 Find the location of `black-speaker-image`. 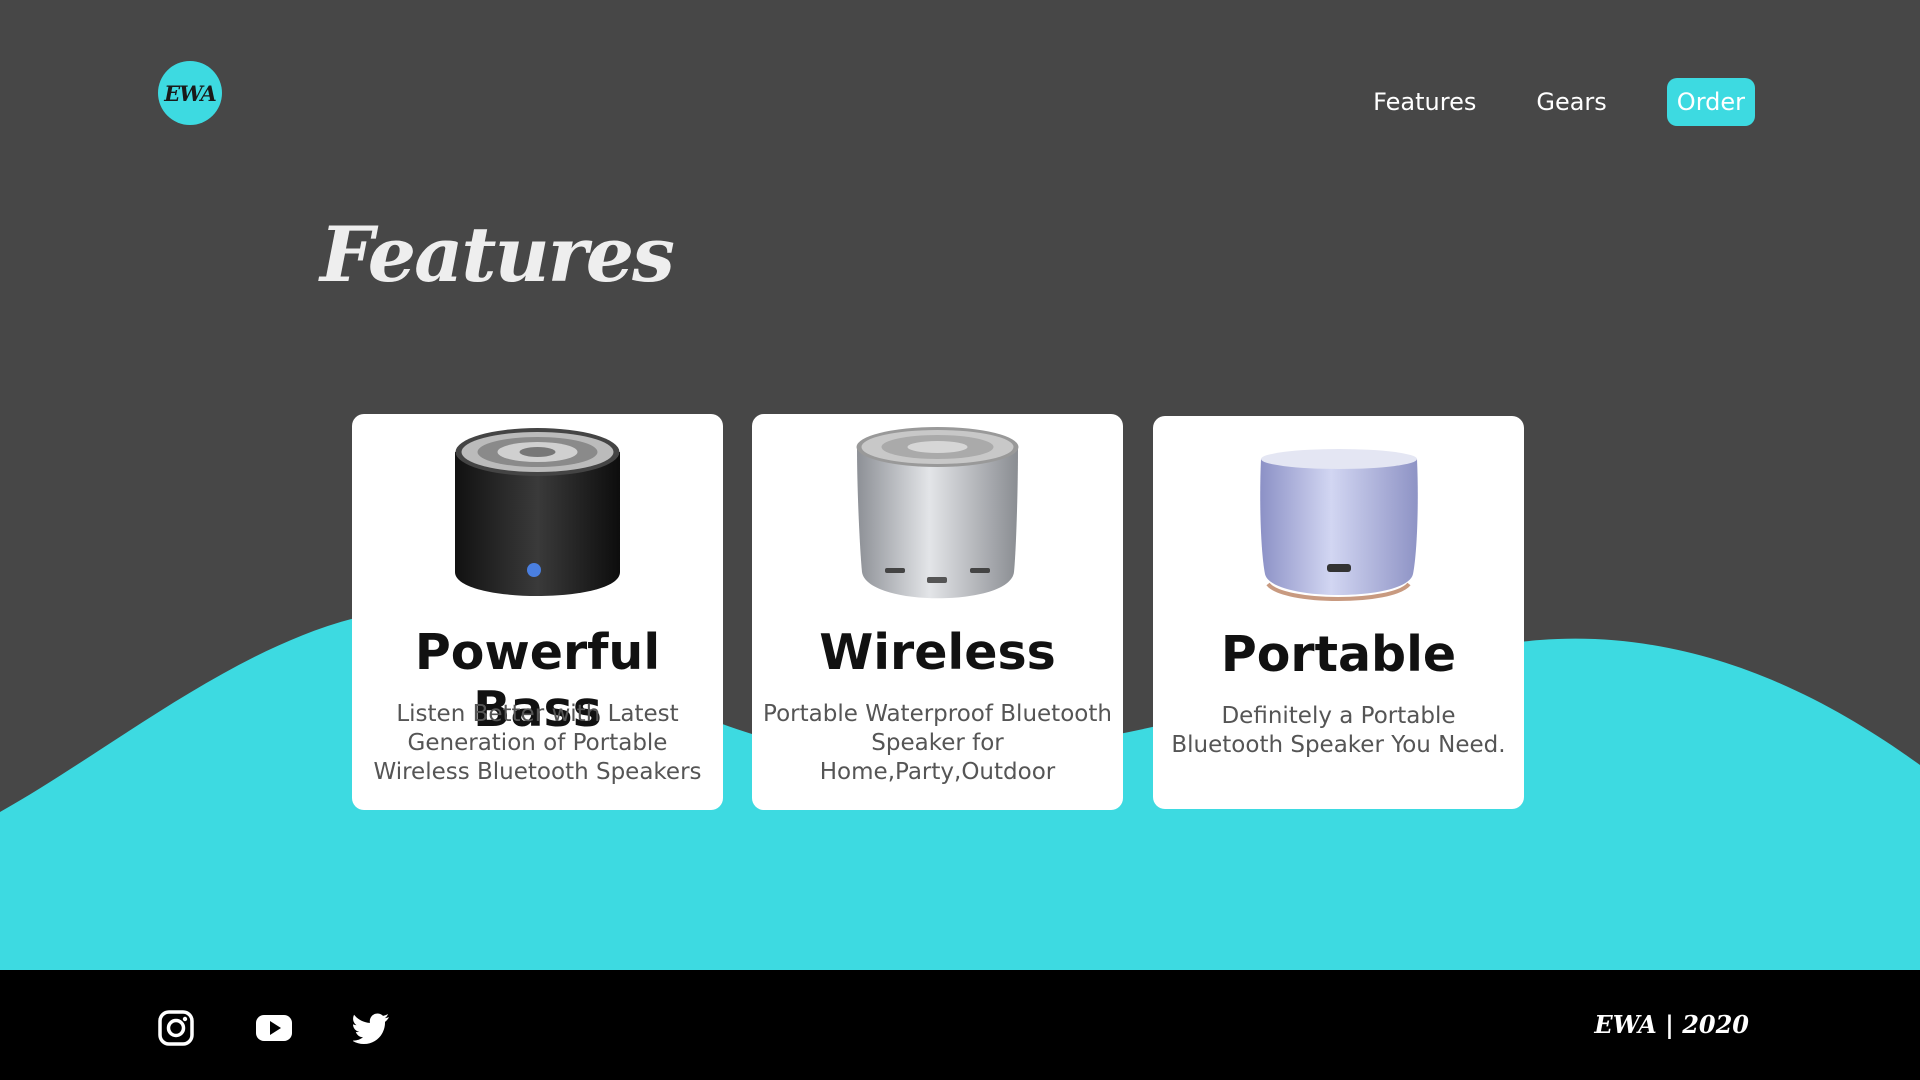

black-speaker-image is located at coordinates (537, 512).